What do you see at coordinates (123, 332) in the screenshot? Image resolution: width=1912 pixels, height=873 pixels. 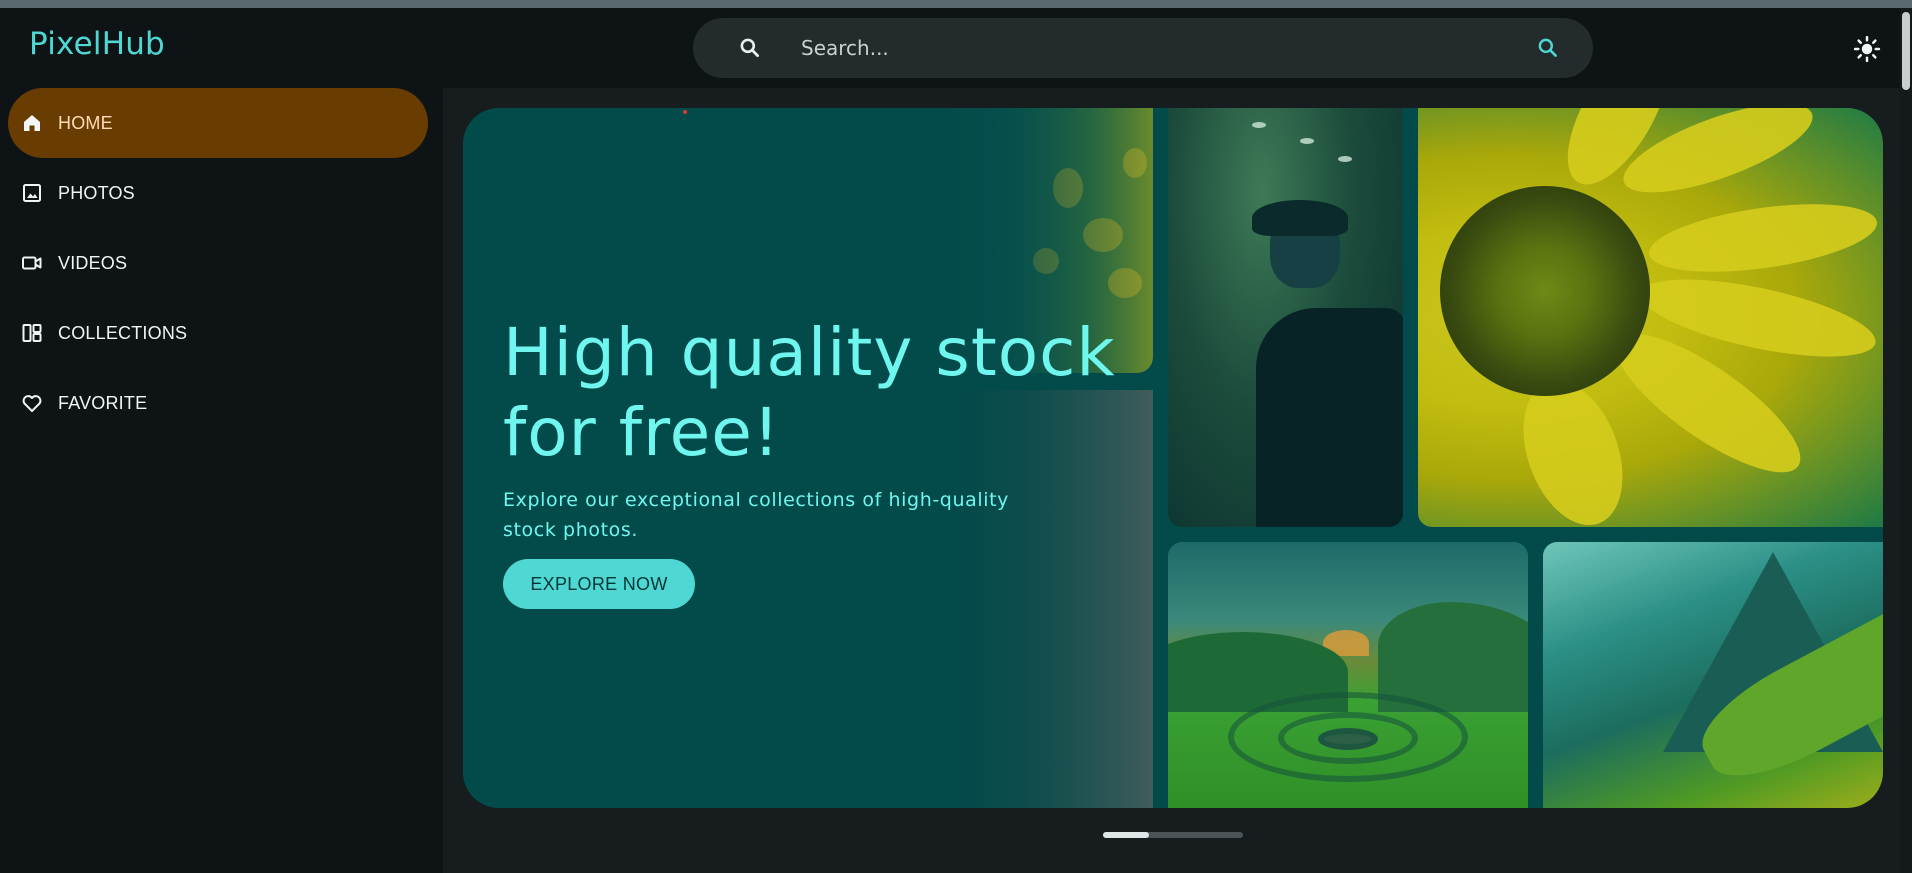 I see `sidebar-item-label: COLLECTIONS` at bounding box center [123, 332].